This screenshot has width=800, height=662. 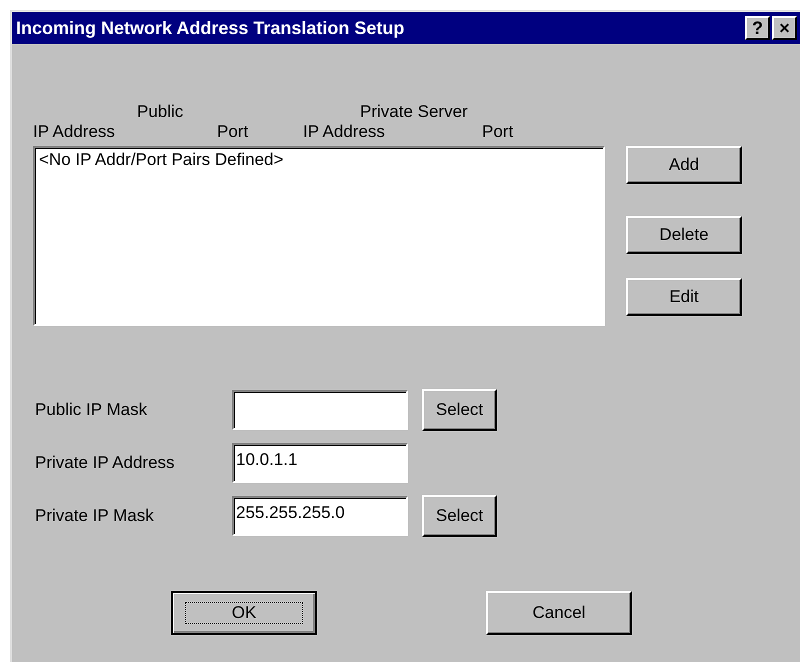 I want to click on input-field: 255.255.255.0, so click(x=320, y=516).